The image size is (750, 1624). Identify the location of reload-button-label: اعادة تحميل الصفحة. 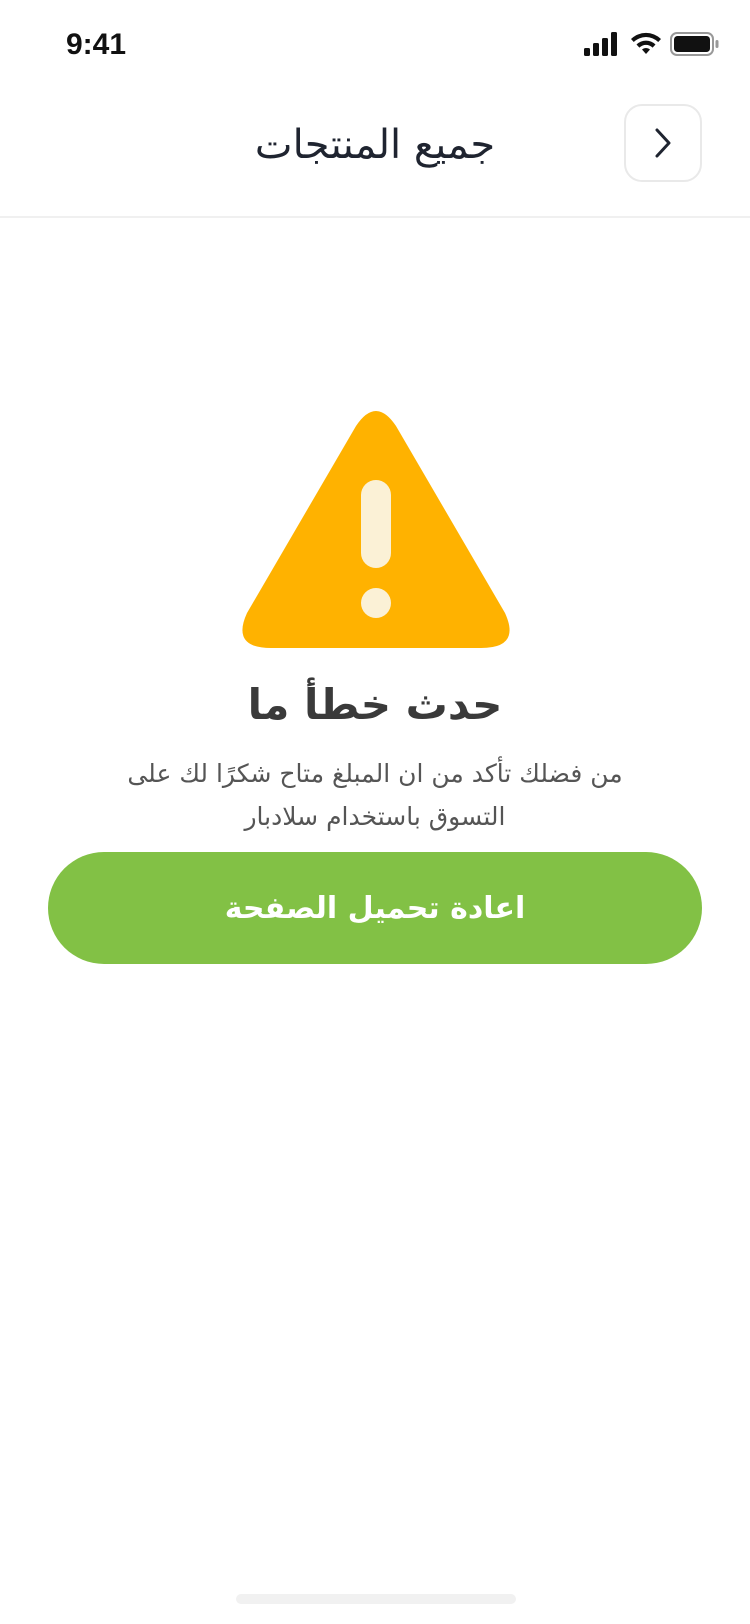
(375, 908).